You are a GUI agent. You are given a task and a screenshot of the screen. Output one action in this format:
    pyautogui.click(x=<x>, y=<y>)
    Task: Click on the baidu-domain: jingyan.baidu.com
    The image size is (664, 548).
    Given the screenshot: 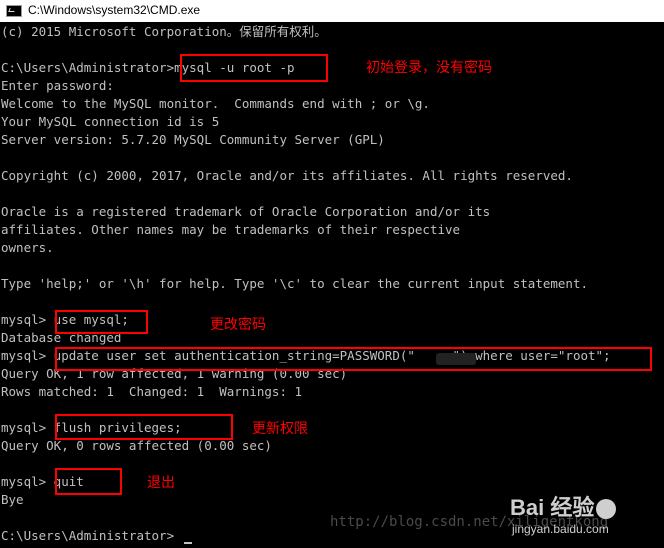 What is the action you would take?
    pyautogui.click(x=560, y=529)
    